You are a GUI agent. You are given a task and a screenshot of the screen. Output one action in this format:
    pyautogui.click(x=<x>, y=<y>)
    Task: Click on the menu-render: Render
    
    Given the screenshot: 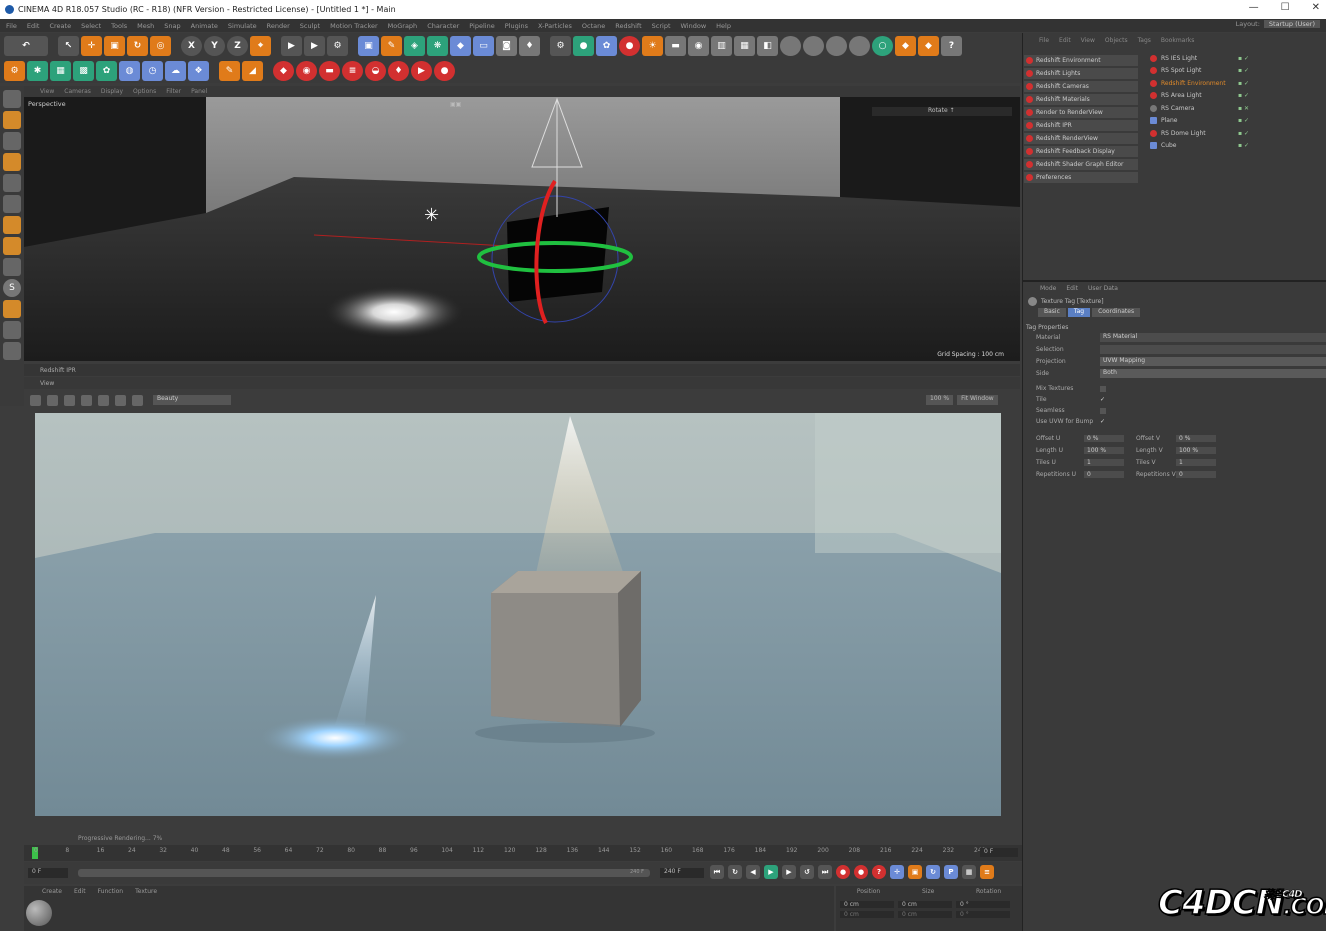 What is the action you would take?
    pyautogui.click(x=278, y=26)
    